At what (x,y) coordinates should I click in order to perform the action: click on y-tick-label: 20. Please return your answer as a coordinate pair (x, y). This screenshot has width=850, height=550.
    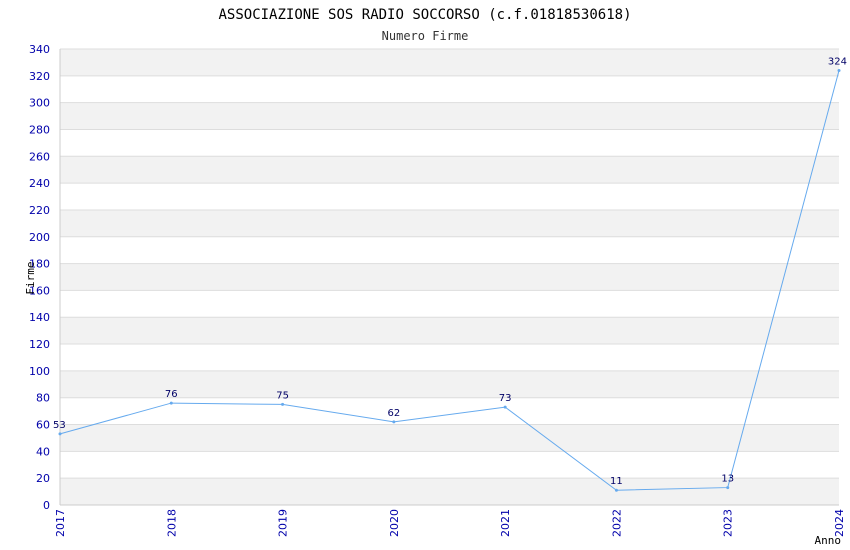
    Looking at the image, I should click on (43, 478).